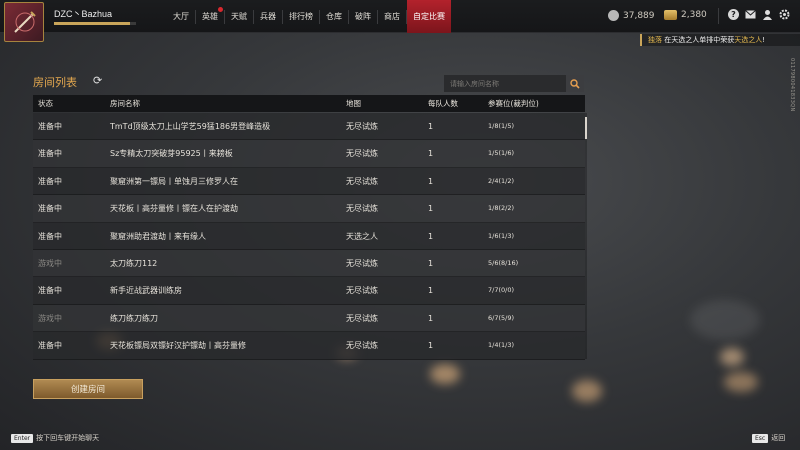  Describe the element at coordinates (268, 16) in the screenshot. I see `nav-item-3: 兵器` at that location.